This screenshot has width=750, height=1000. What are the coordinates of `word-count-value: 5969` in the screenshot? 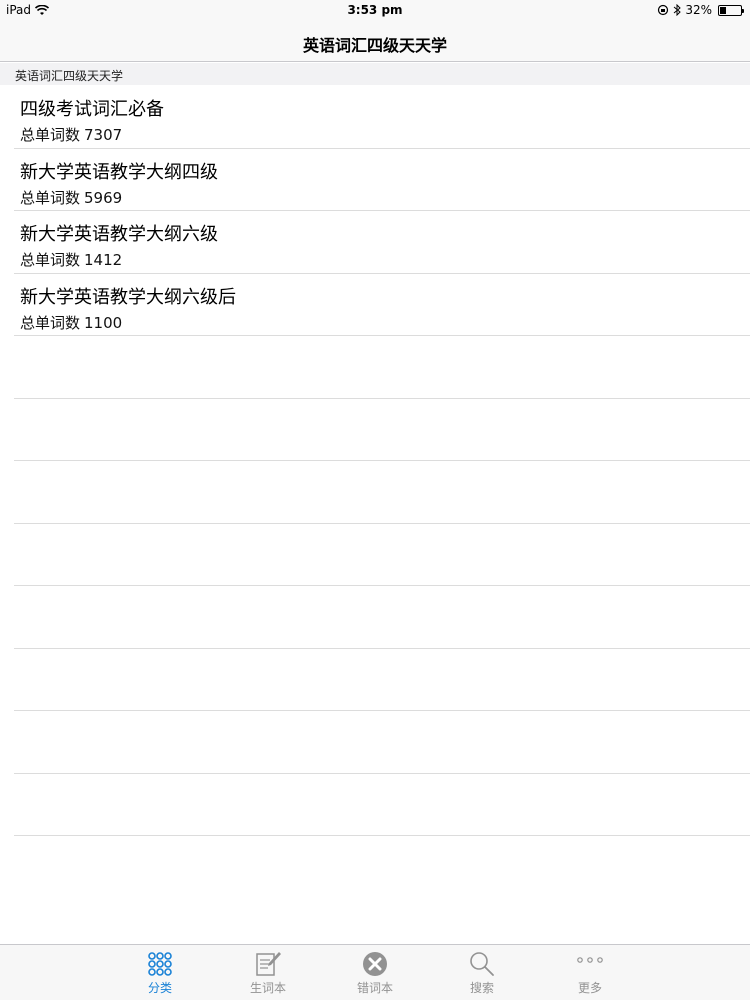 It's located at (103, 197).